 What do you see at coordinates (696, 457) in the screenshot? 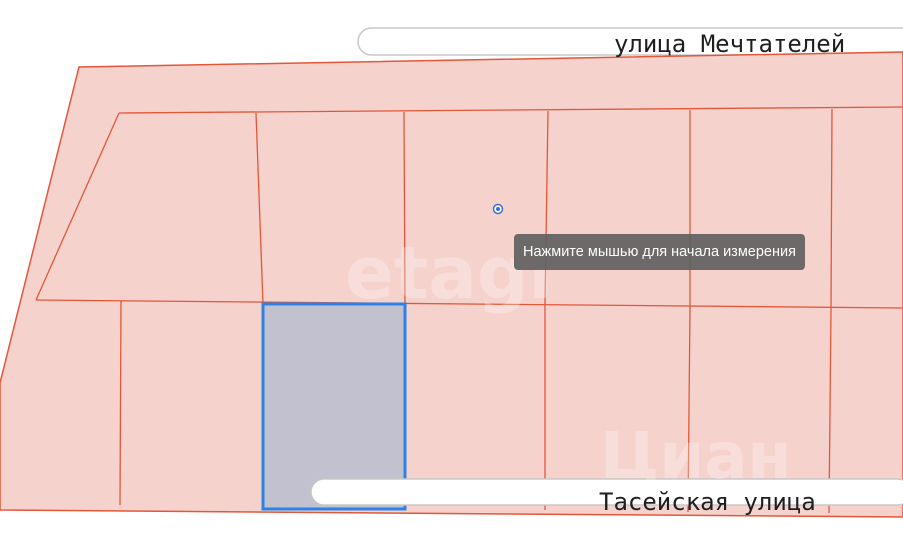
I see `cian-watermark: Циан` at bounding box center [696, 457].